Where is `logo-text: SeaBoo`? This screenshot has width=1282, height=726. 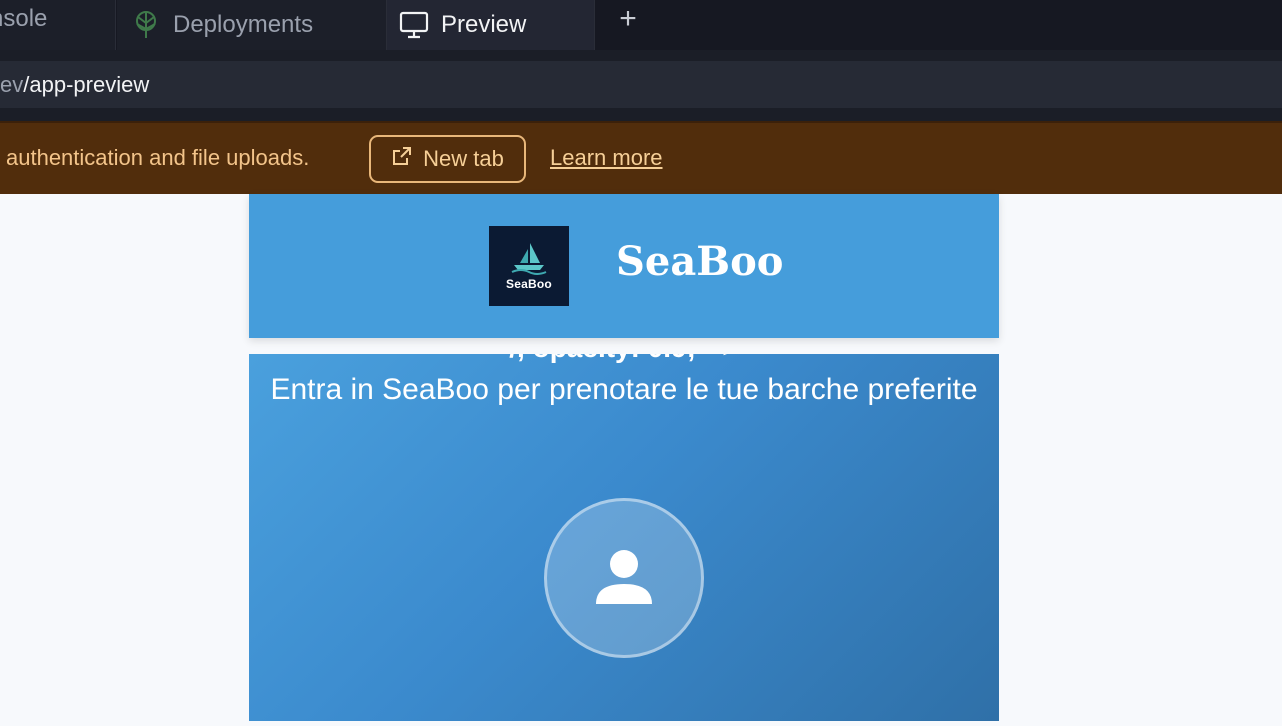
logo-text: SeaBoo is located at coordinates (529, 284).